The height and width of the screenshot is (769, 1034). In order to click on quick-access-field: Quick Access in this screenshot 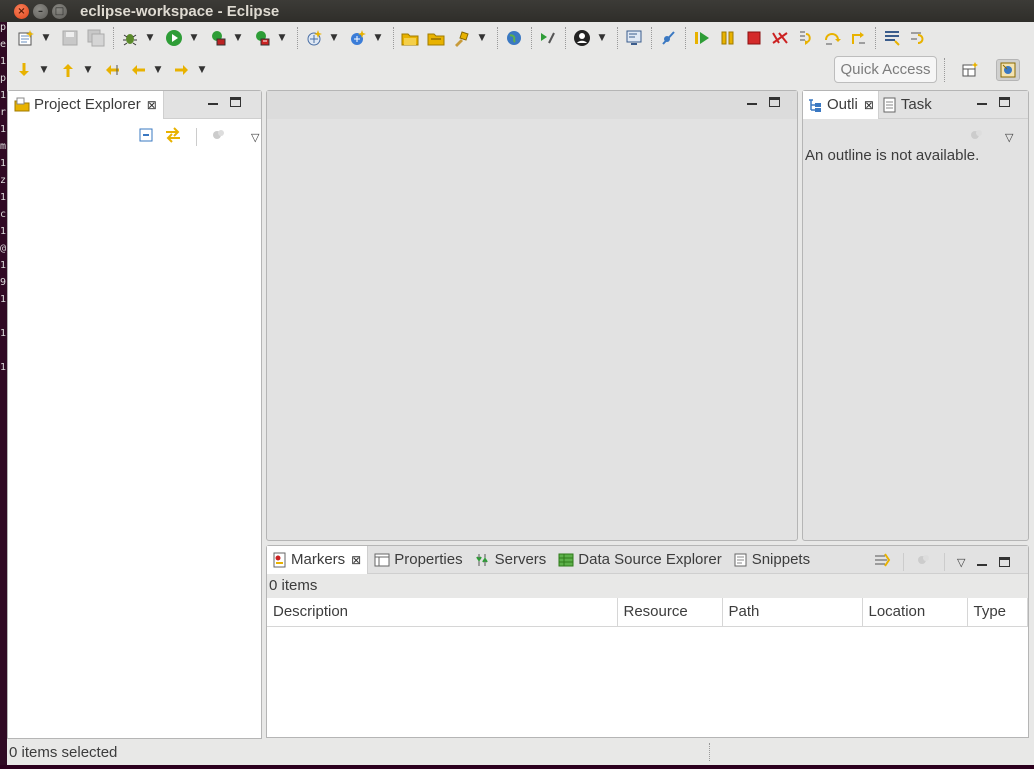, I will do `click(885, 69)`.